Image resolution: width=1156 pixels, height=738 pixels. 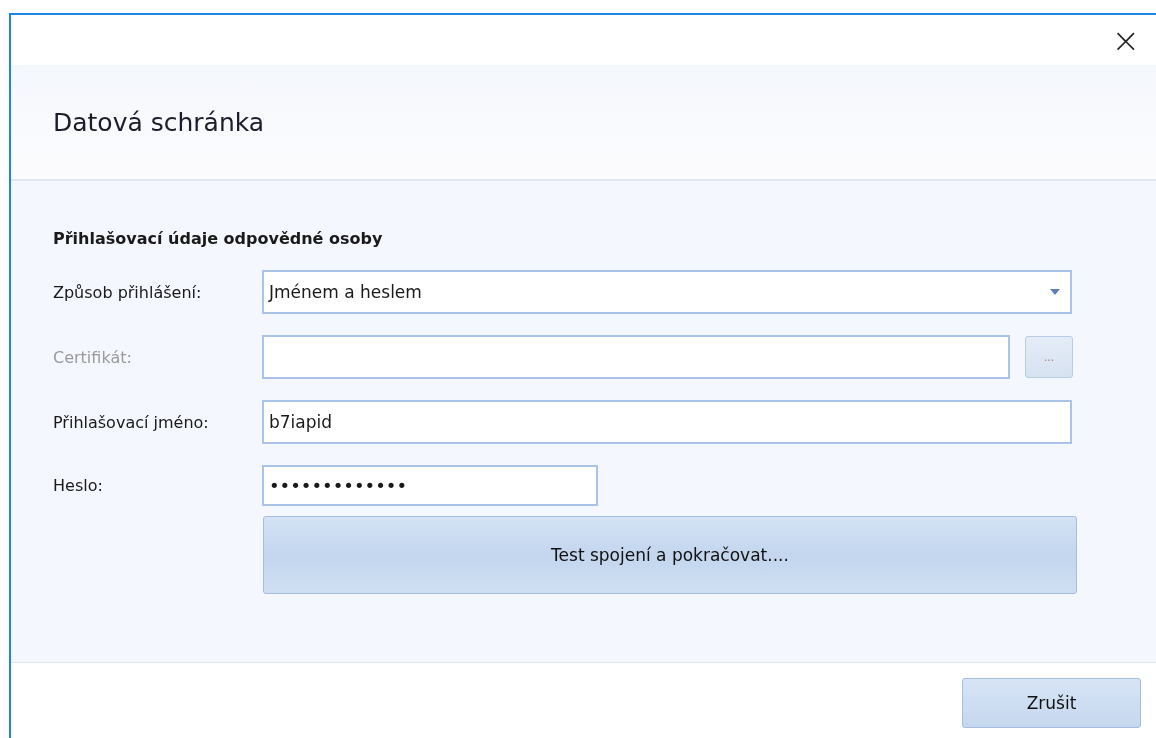 I want to click on cancel-button: Zrušit, so click(x=1051, y=703).